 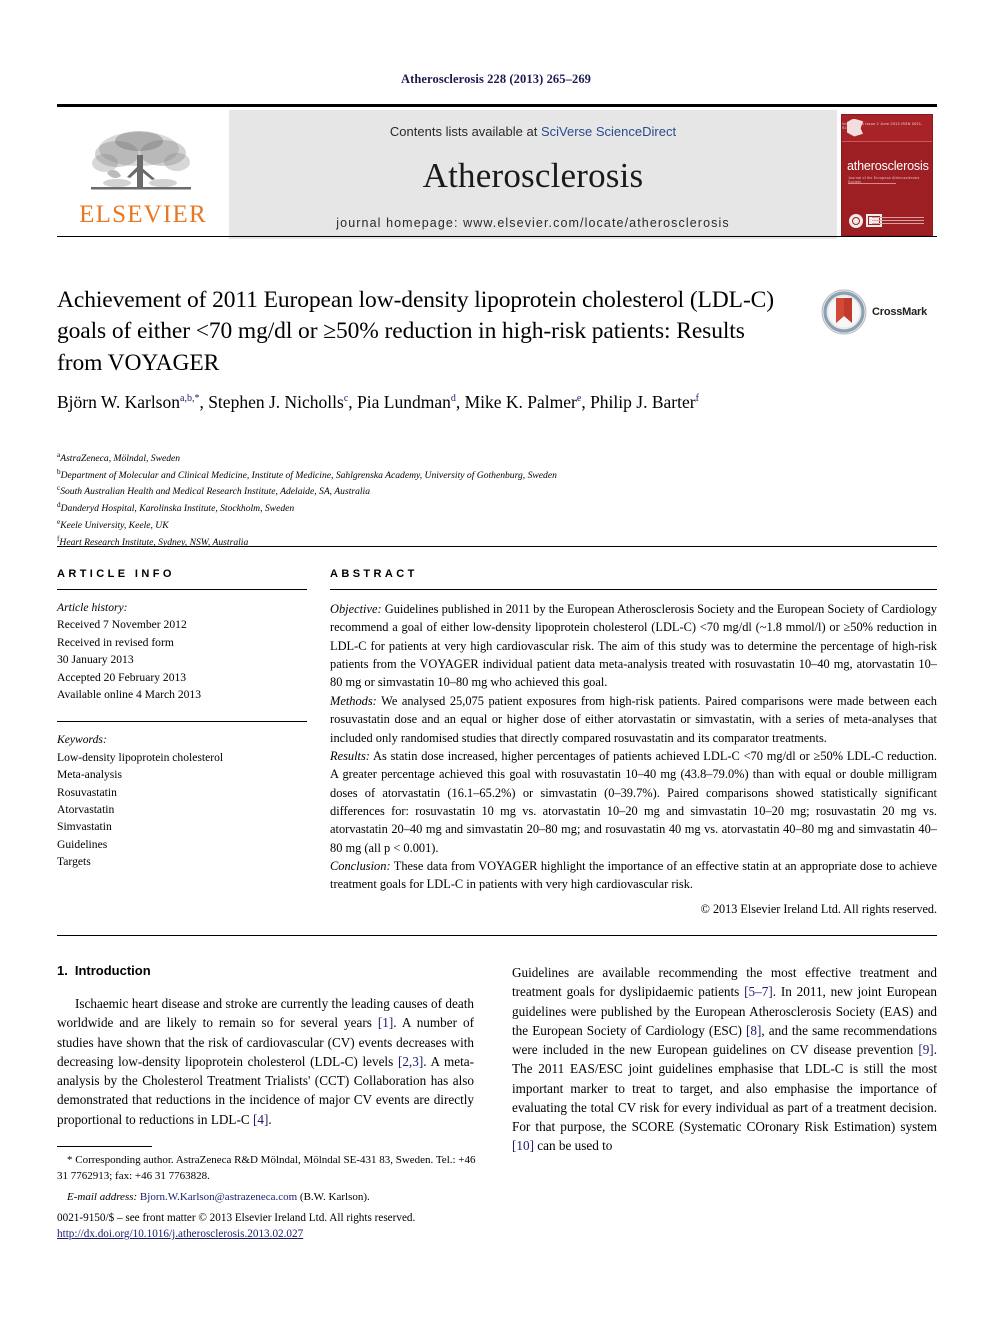 I want to click on email-label: E-mail address:, so click(x=102, y=1196).